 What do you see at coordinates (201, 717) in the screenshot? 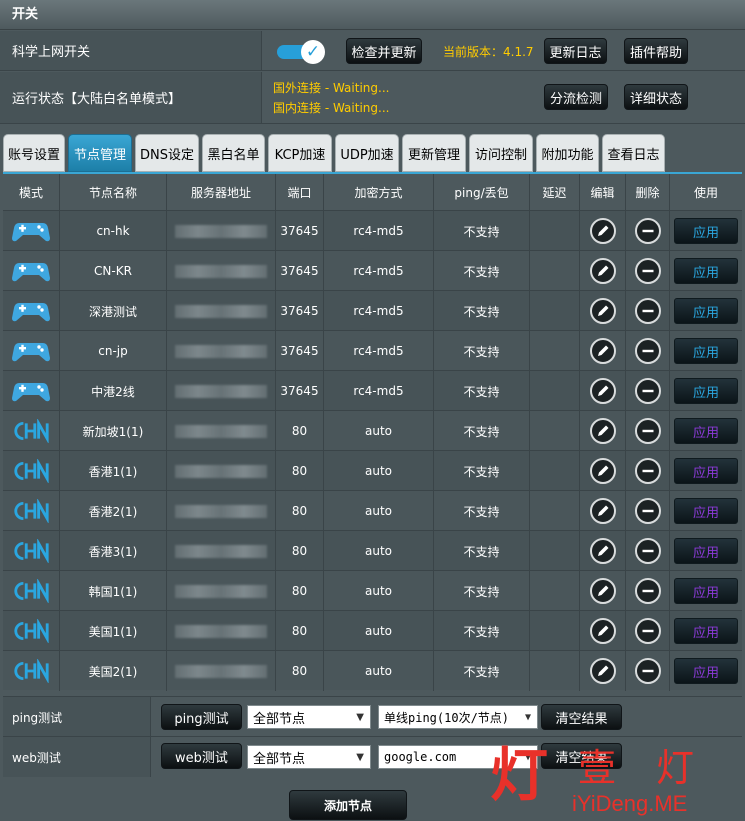
I see `ping-test-button: ping测试` at bounding box center [201, 717].